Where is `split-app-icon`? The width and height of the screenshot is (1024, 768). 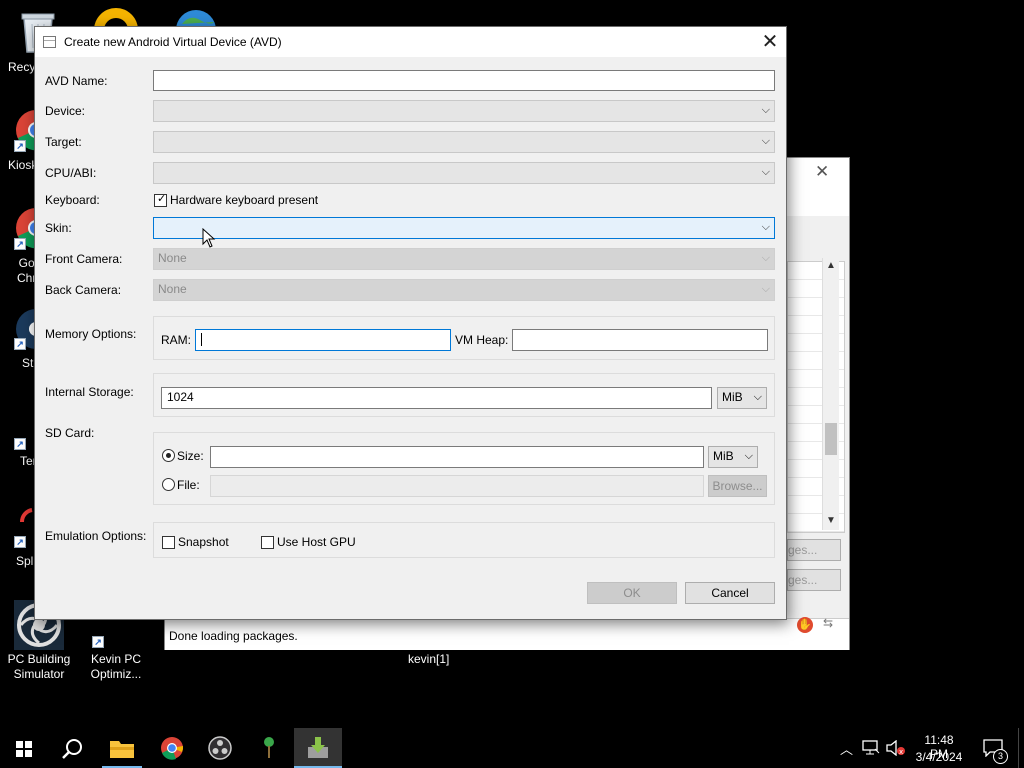
split-app-icon is located at coordinates (26, 515).